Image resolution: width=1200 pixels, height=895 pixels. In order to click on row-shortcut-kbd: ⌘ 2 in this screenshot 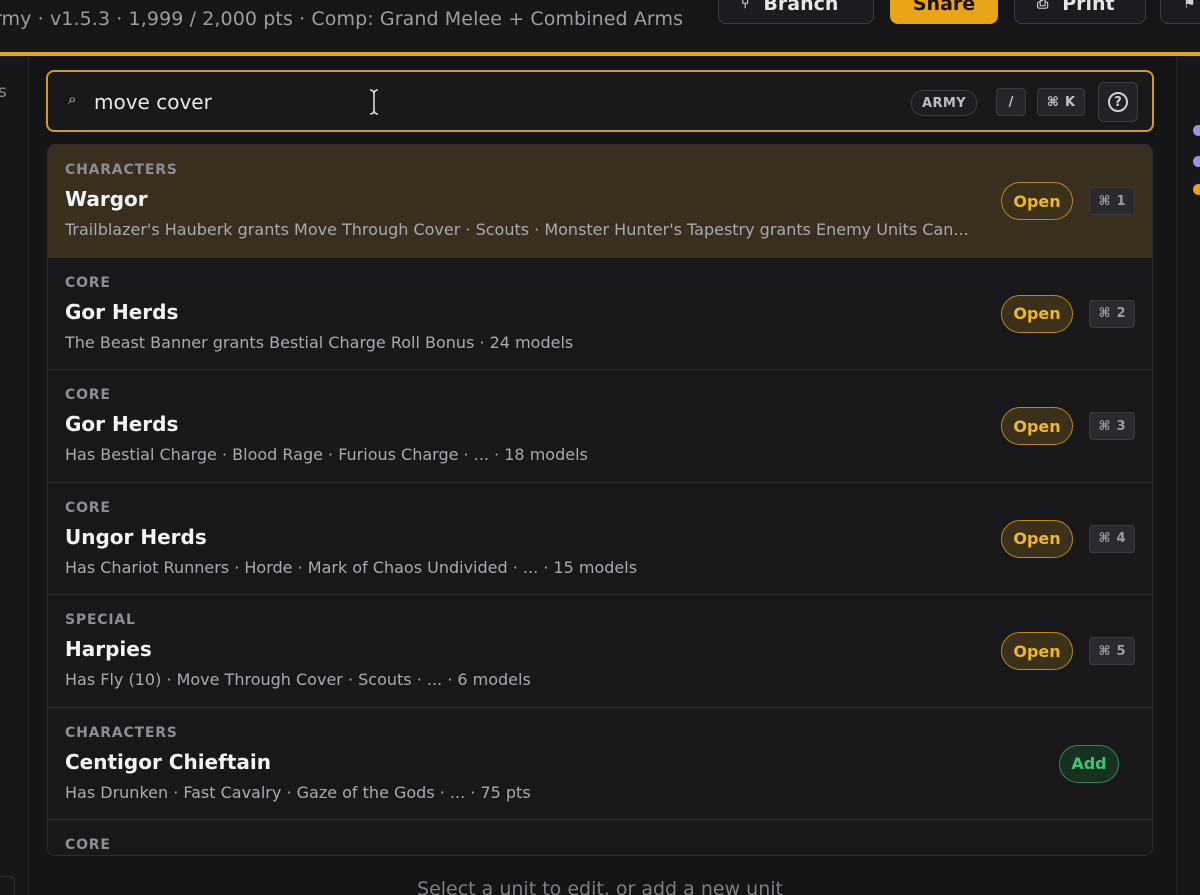, I will do `click(1112, 313)`.